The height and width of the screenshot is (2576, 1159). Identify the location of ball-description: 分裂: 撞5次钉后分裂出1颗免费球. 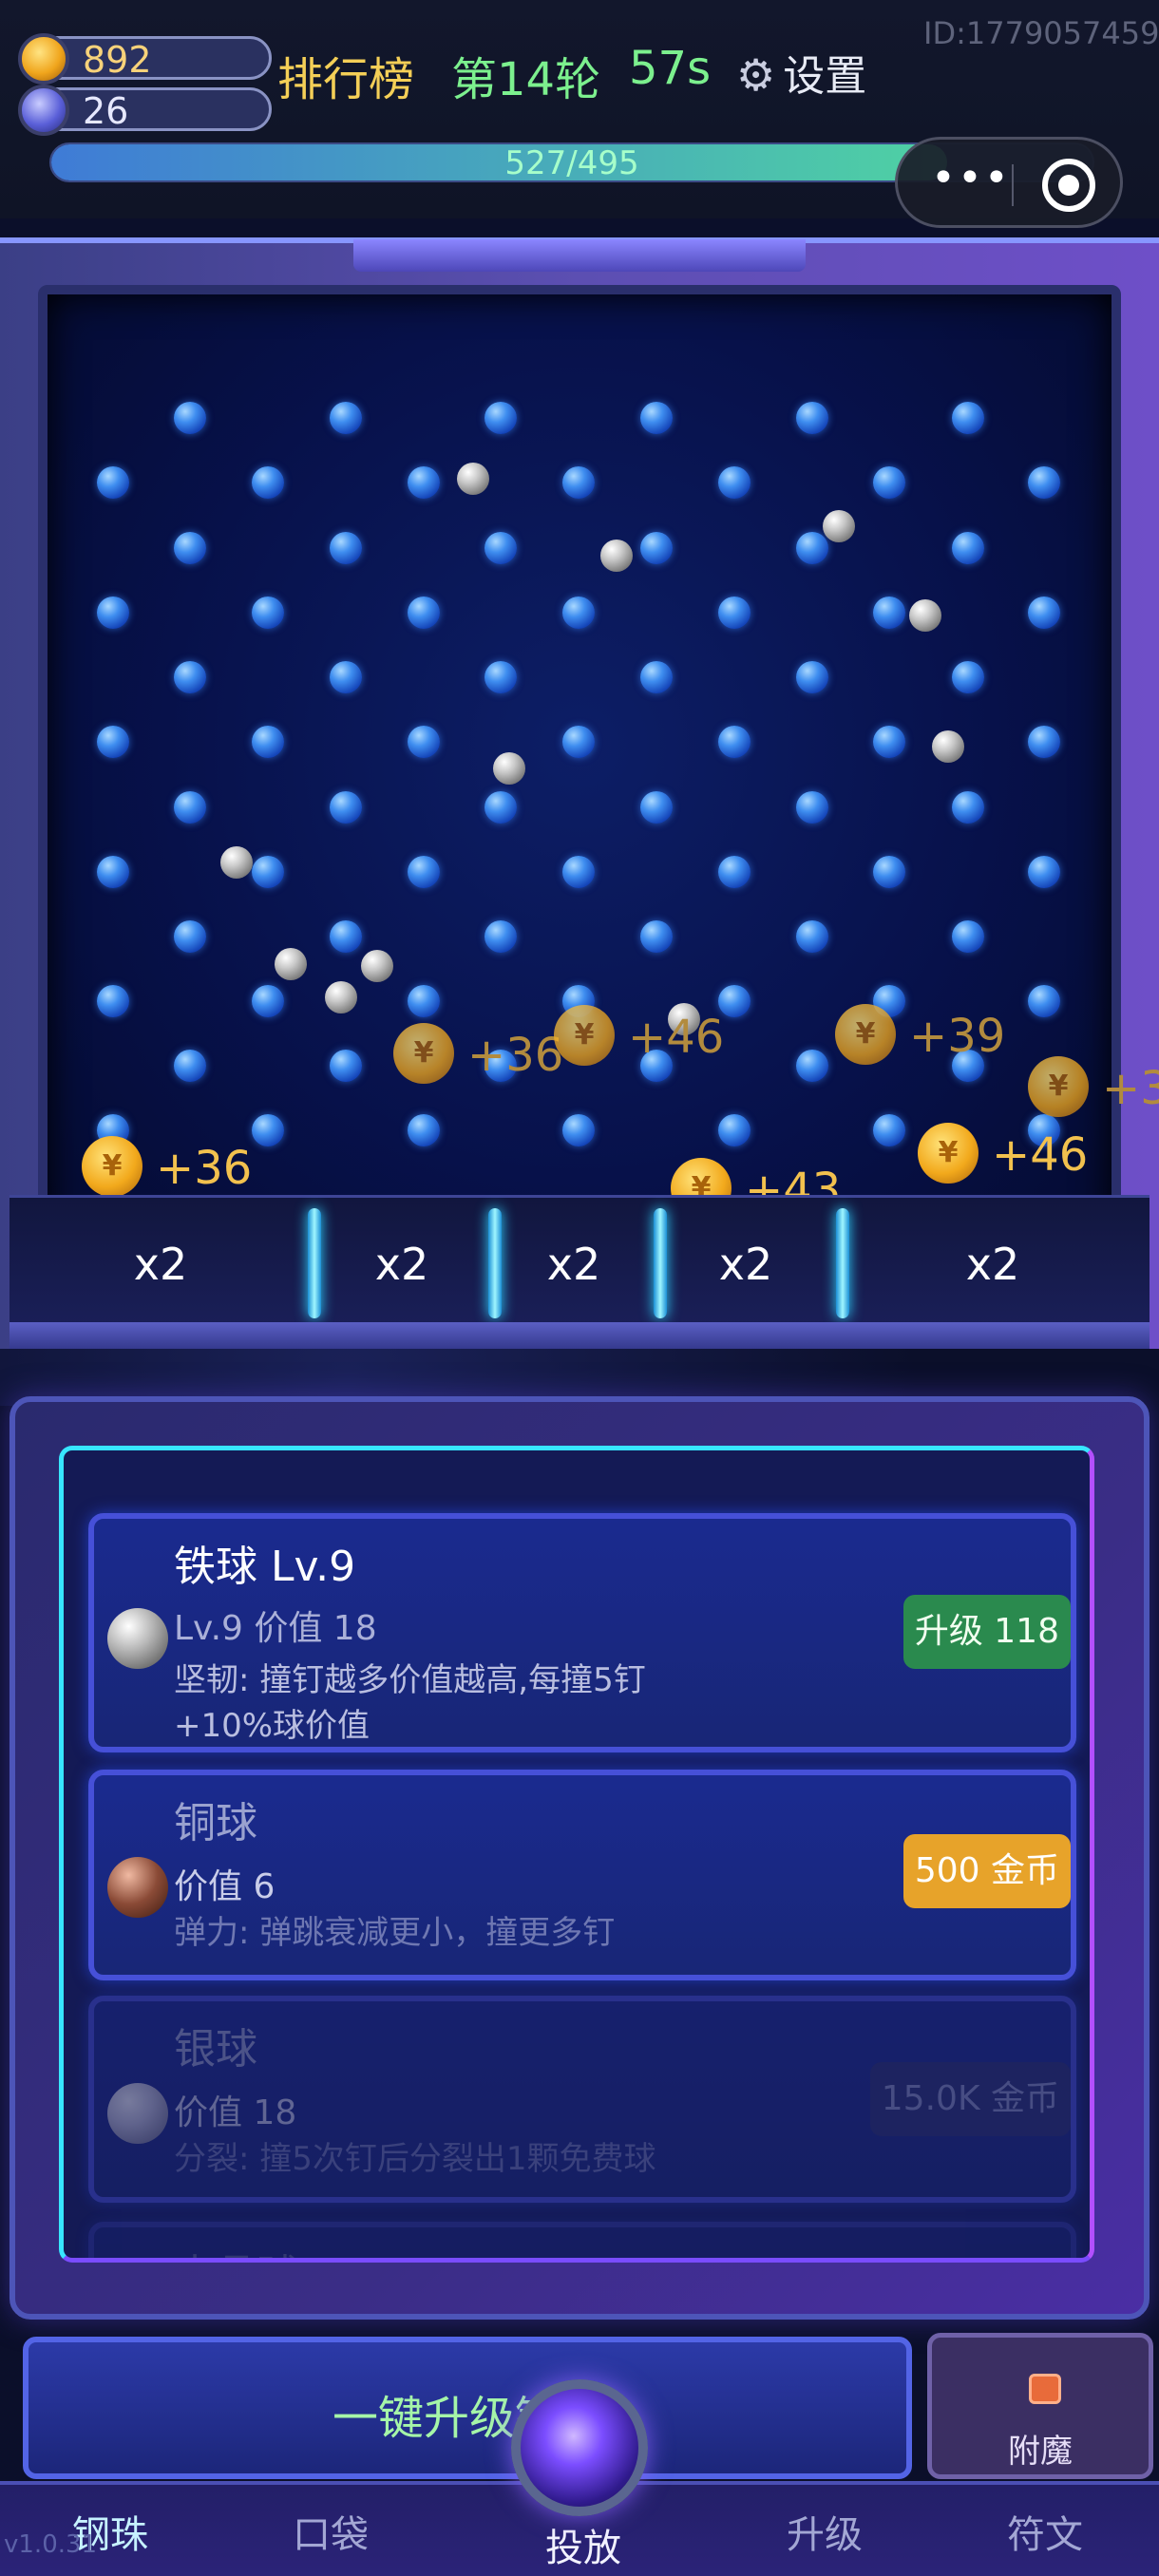
(415, 2159).